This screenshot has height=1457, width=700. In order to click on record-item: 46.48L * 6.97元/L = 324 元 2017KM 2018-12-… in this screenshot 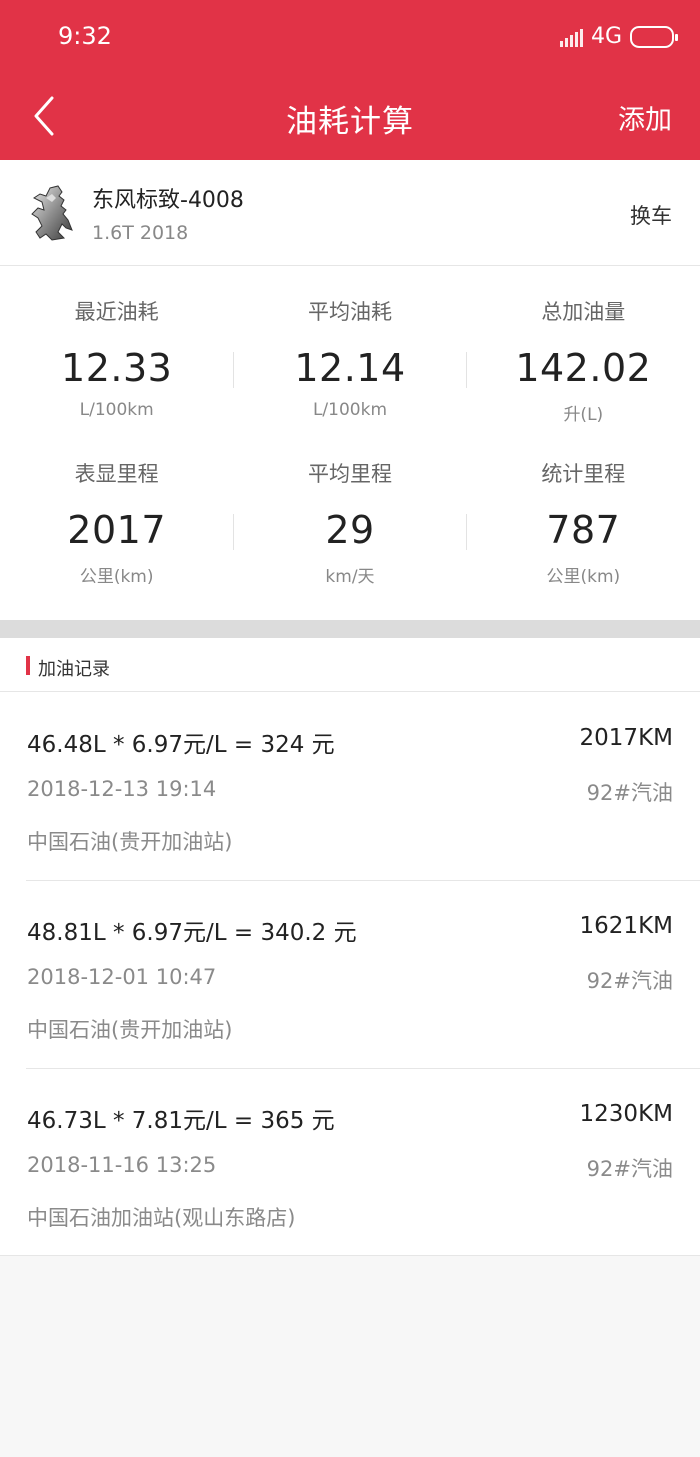, I will do `click(350, 786)`.